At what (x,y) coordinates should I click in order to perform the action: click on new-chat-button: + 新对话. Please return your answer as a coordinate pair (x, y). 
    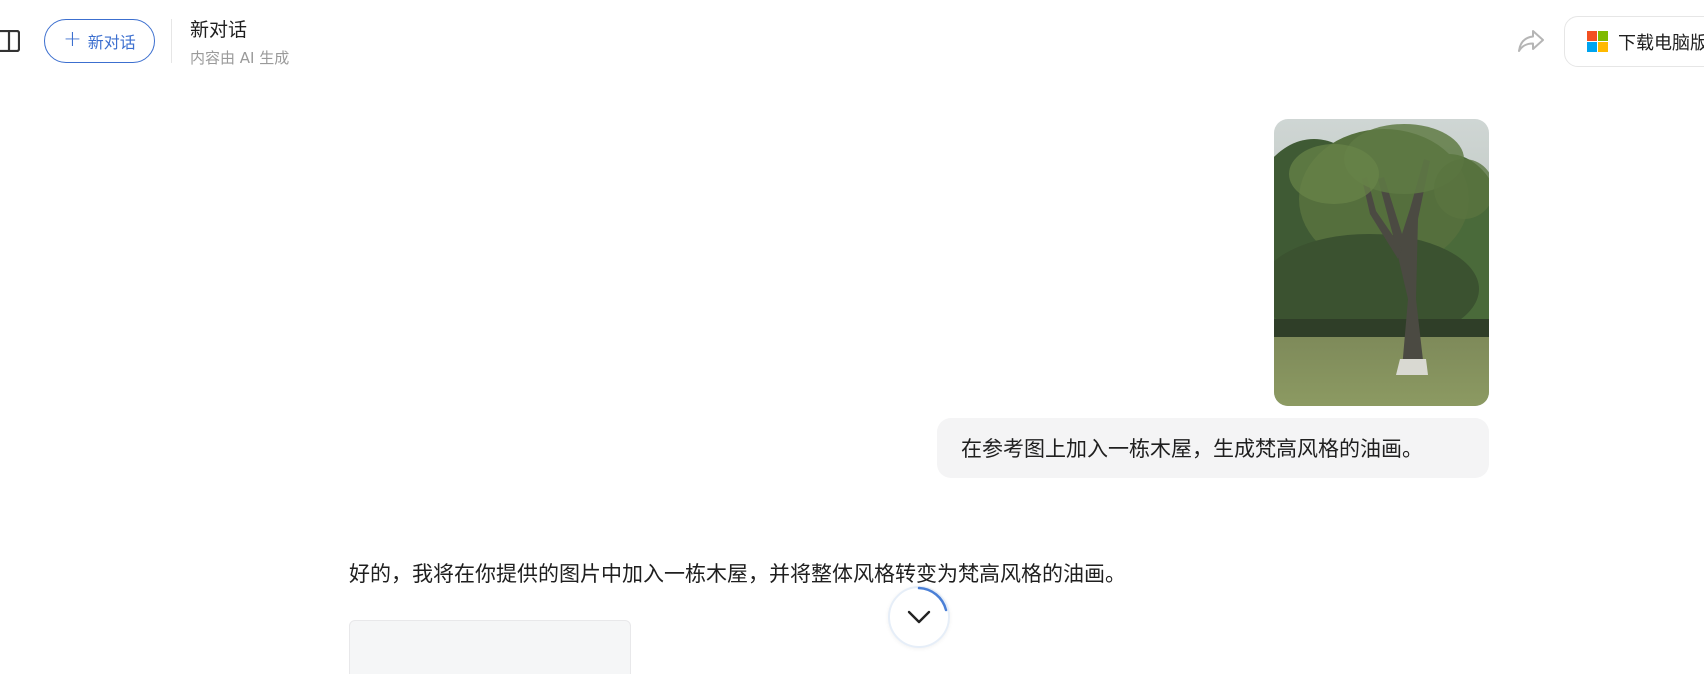
    Looking at the image, I should click on (99, 41).